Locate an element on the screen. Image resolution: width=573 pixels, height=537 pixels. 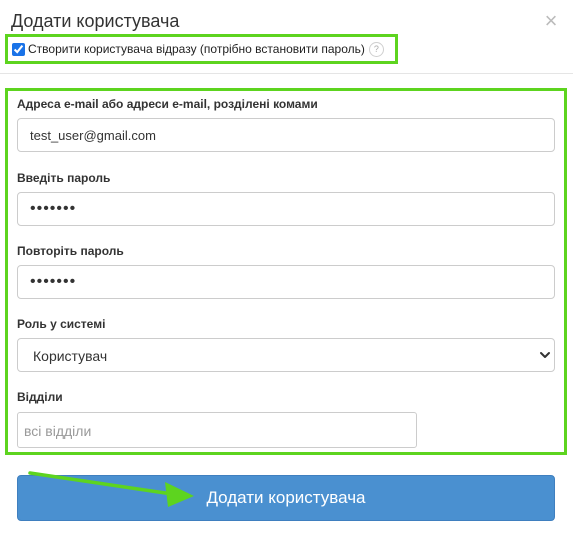
role-select-value: Користувач is located at coordinates (70, 356).